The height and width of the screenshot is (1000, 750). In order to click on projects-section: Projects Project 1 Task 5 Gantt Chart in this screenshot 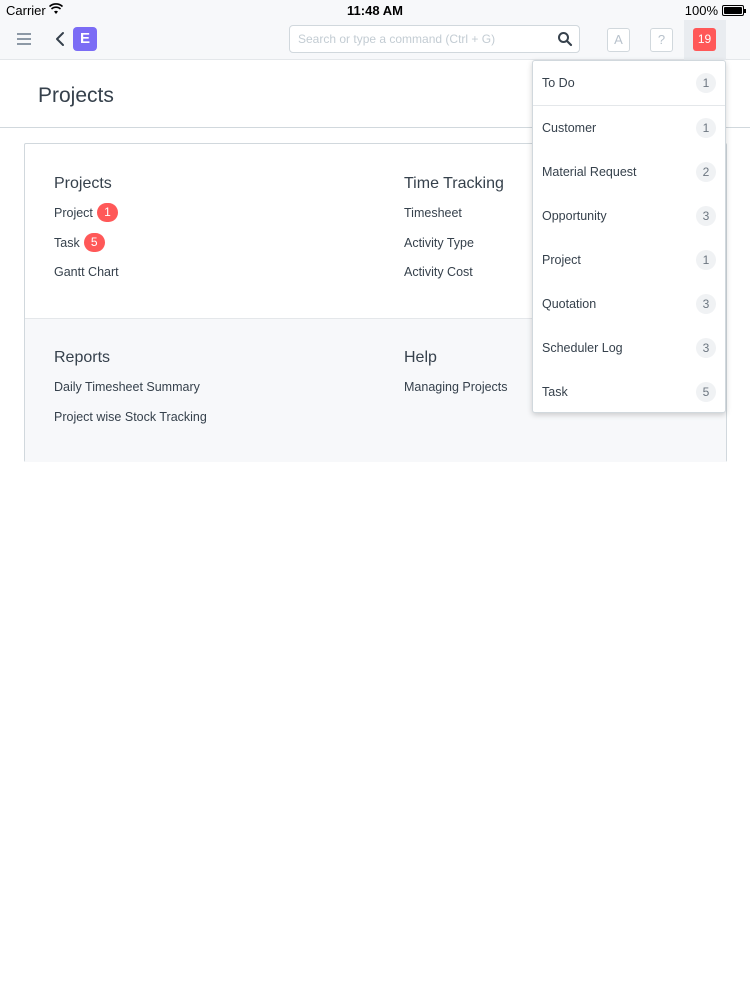, I will do `click(86, 234)`.